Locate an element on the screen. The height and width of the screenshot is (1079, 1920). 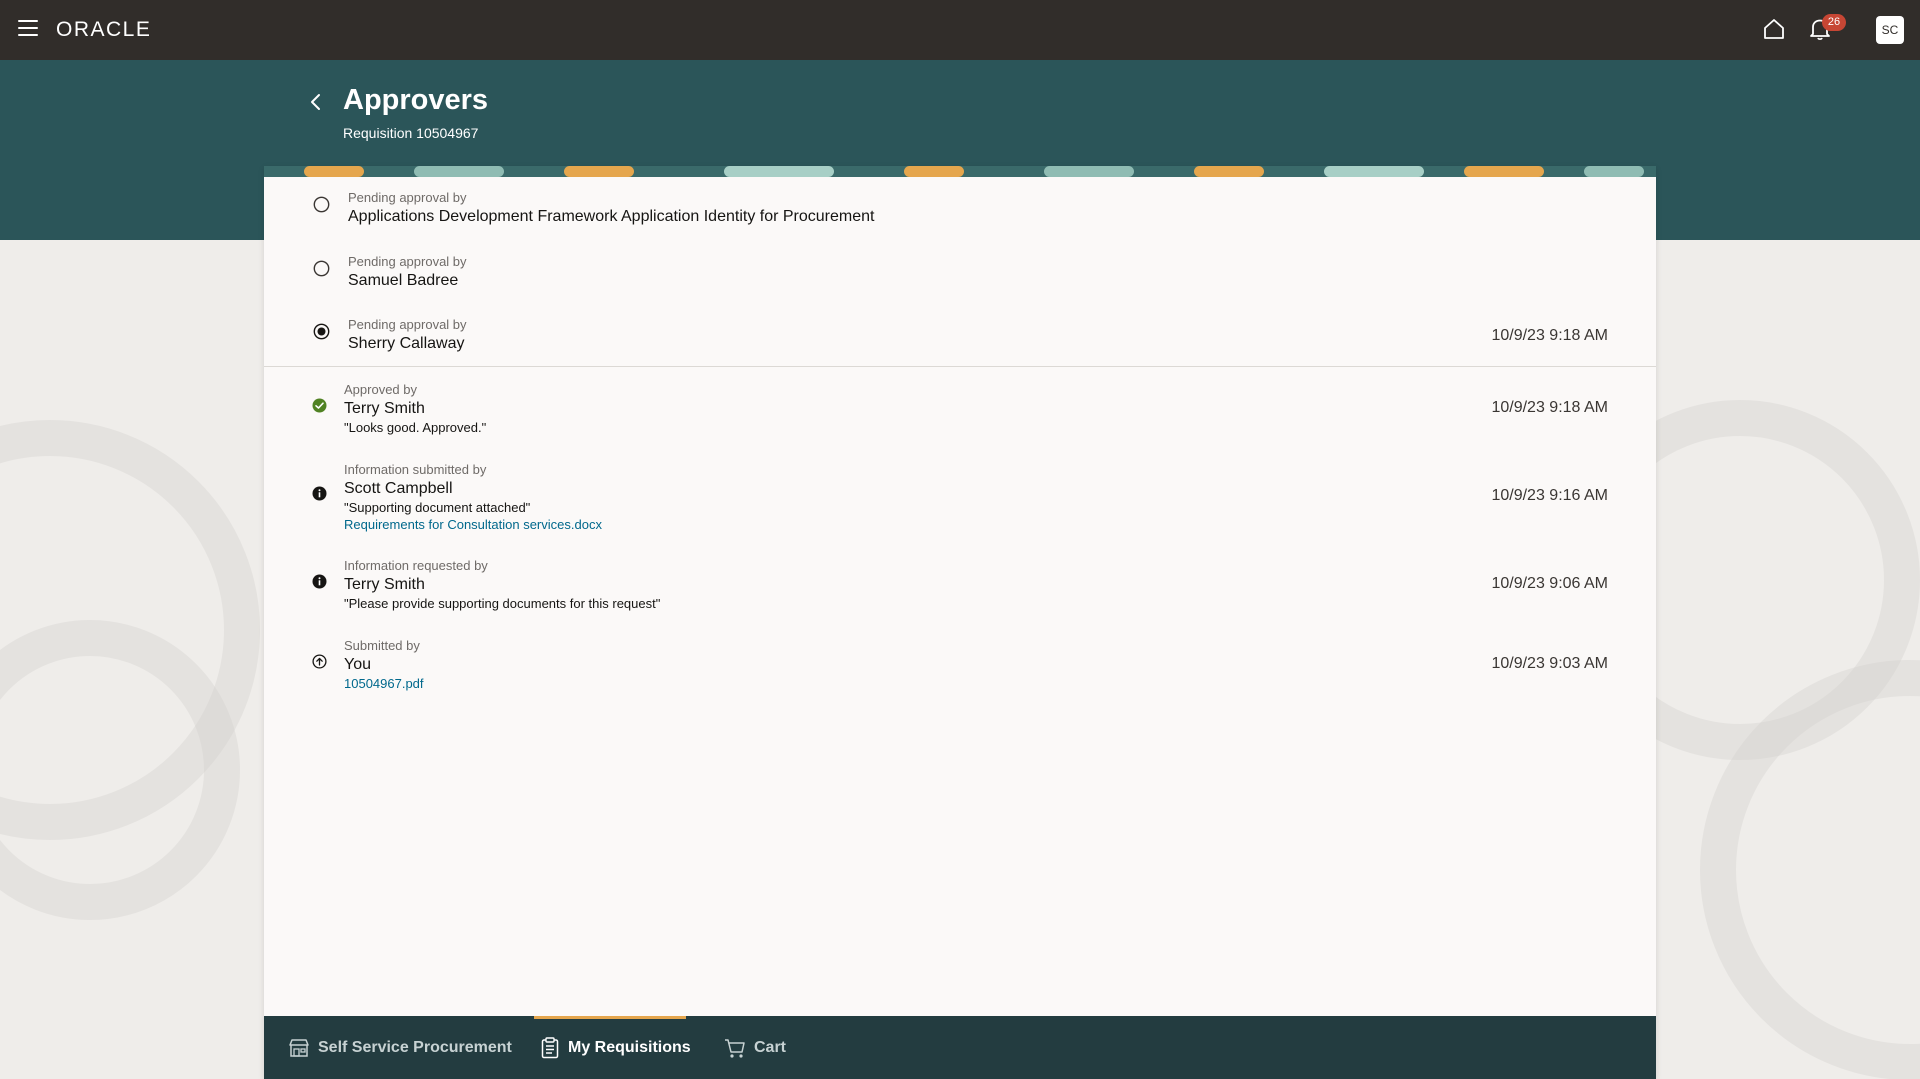
nav-self-service-procurement: Self Service Procurement is located at coordinates (400, 1047).